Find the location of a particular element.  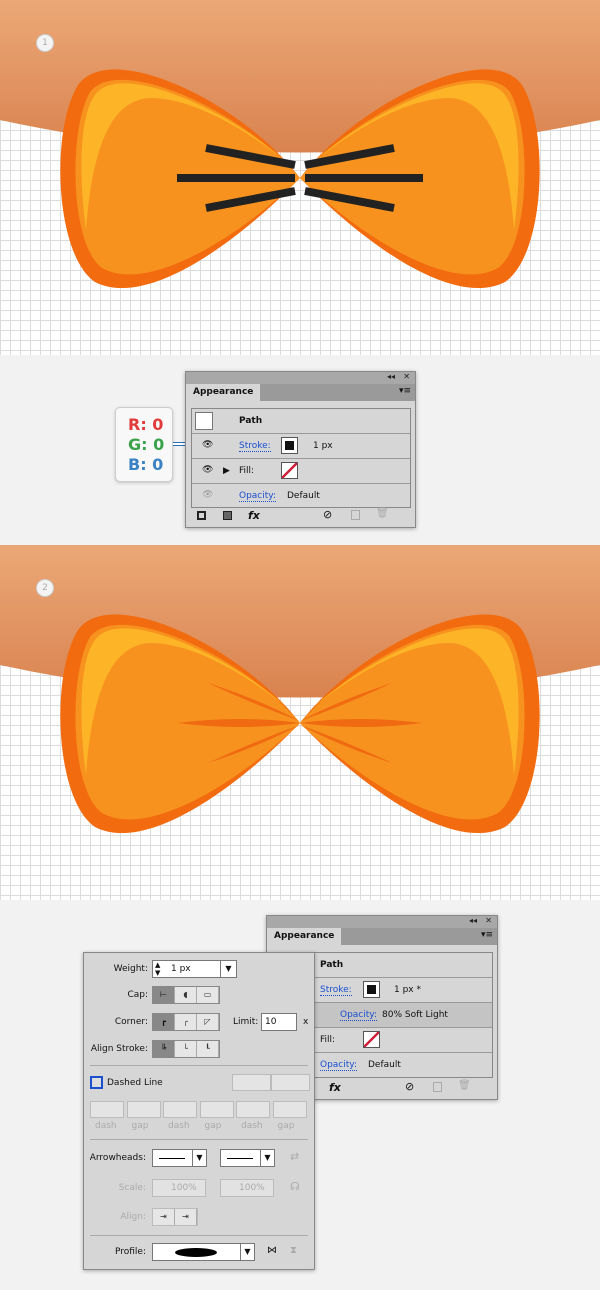

step-badge: 1 is located at coordinates (45, 43).